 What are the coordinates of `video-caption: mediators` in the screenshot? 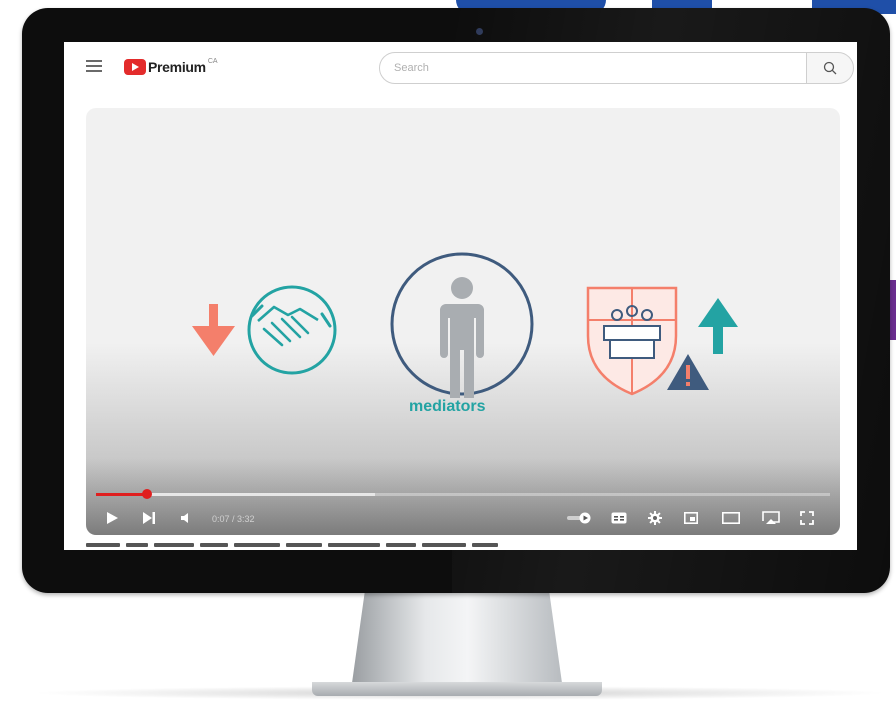 It's located at (447, 406).